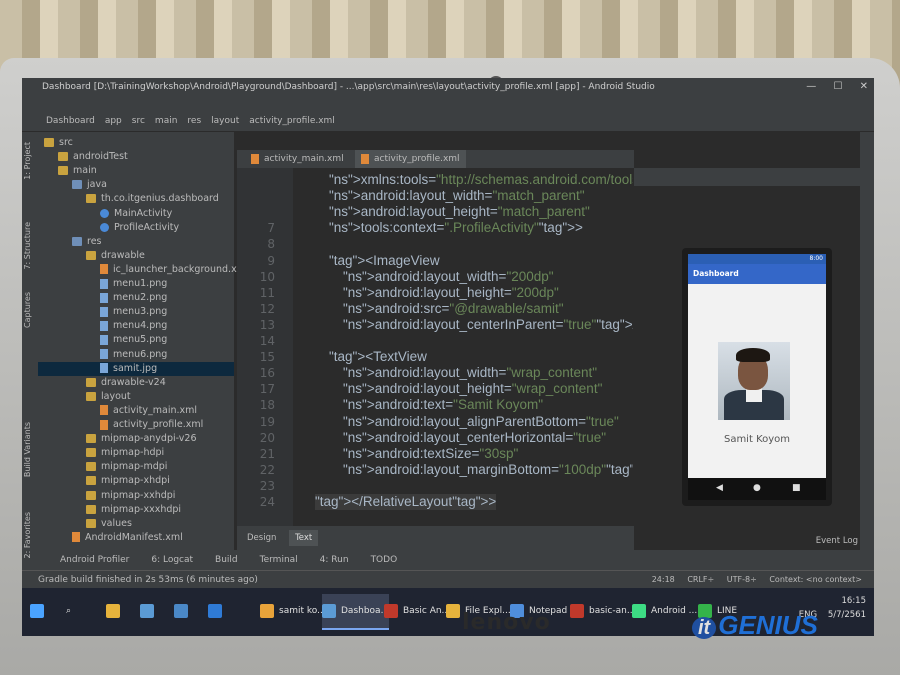 The height and width of the screenshot is (675, 900). I want to click on line-number: 22, so click(267, 469).